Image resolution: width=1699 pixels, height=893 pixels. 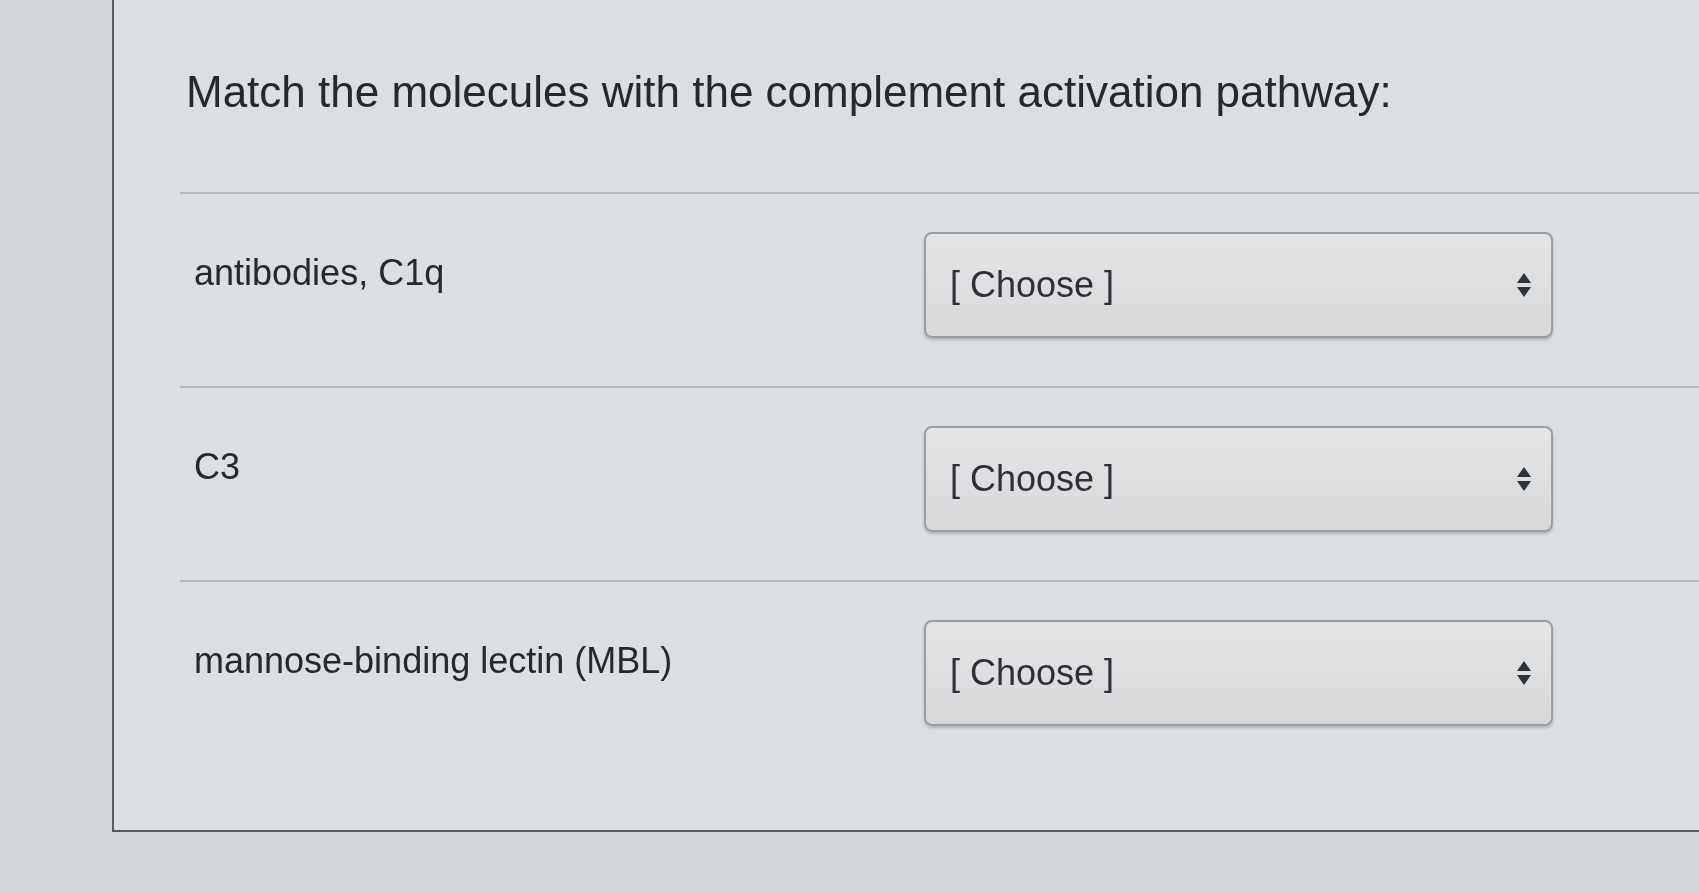 What do you see at coordinates (319, 272) in the screenshot?
I see `term-label: antibodies, C1q` at bounding box center [319, 272].